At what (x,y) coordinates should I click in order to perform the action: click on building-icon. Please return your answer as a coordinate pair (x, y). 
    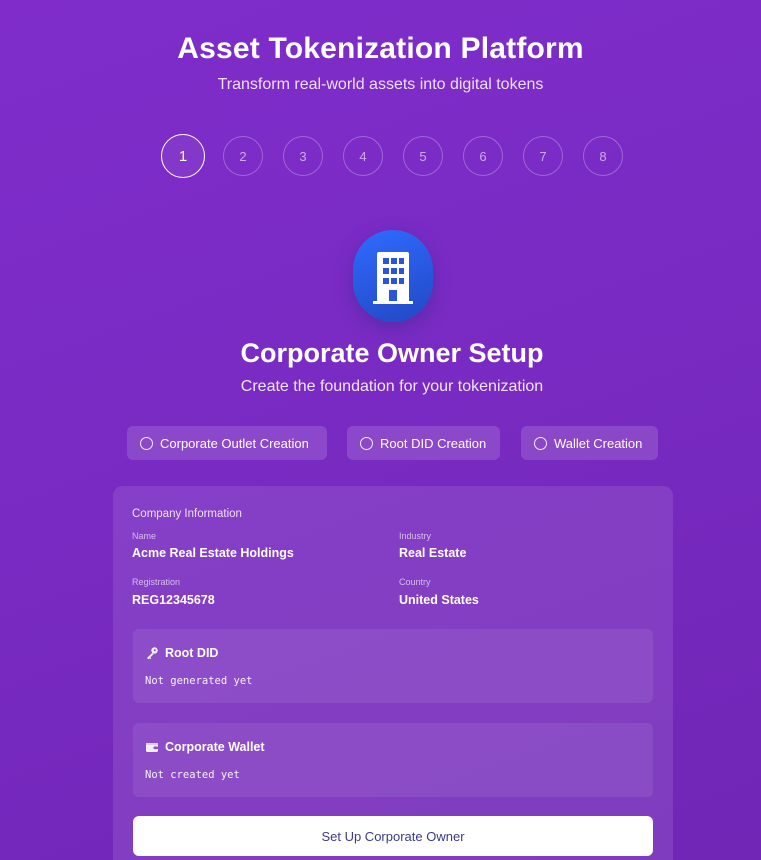
    Looking at the image, I should click on (393, 276).